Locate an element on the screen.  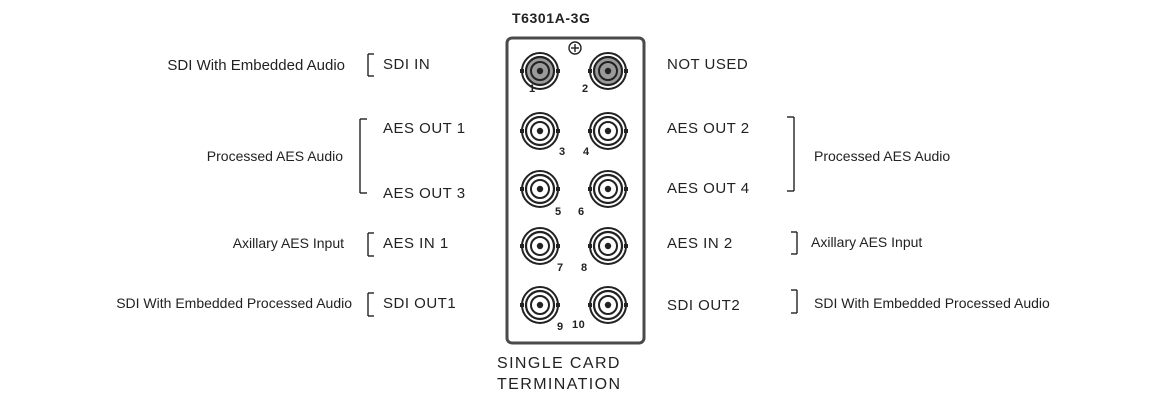
connector-number-7: 7 is located at coordinates (560, 268).